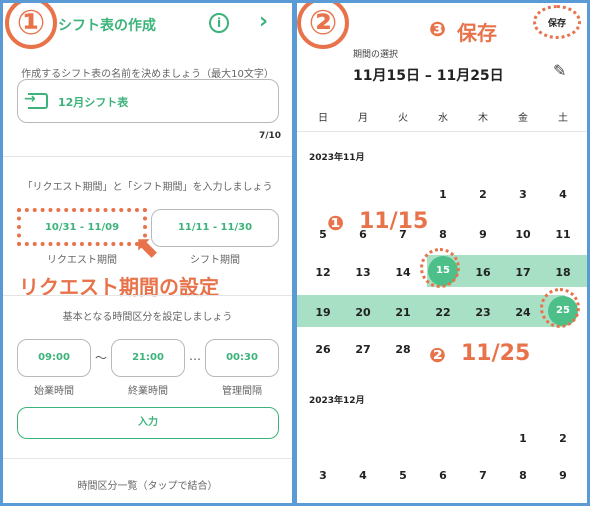  Describe the element at coordinates (394, 221) in the screenshot. I see `start-annotation-text: 11/15` at that location.